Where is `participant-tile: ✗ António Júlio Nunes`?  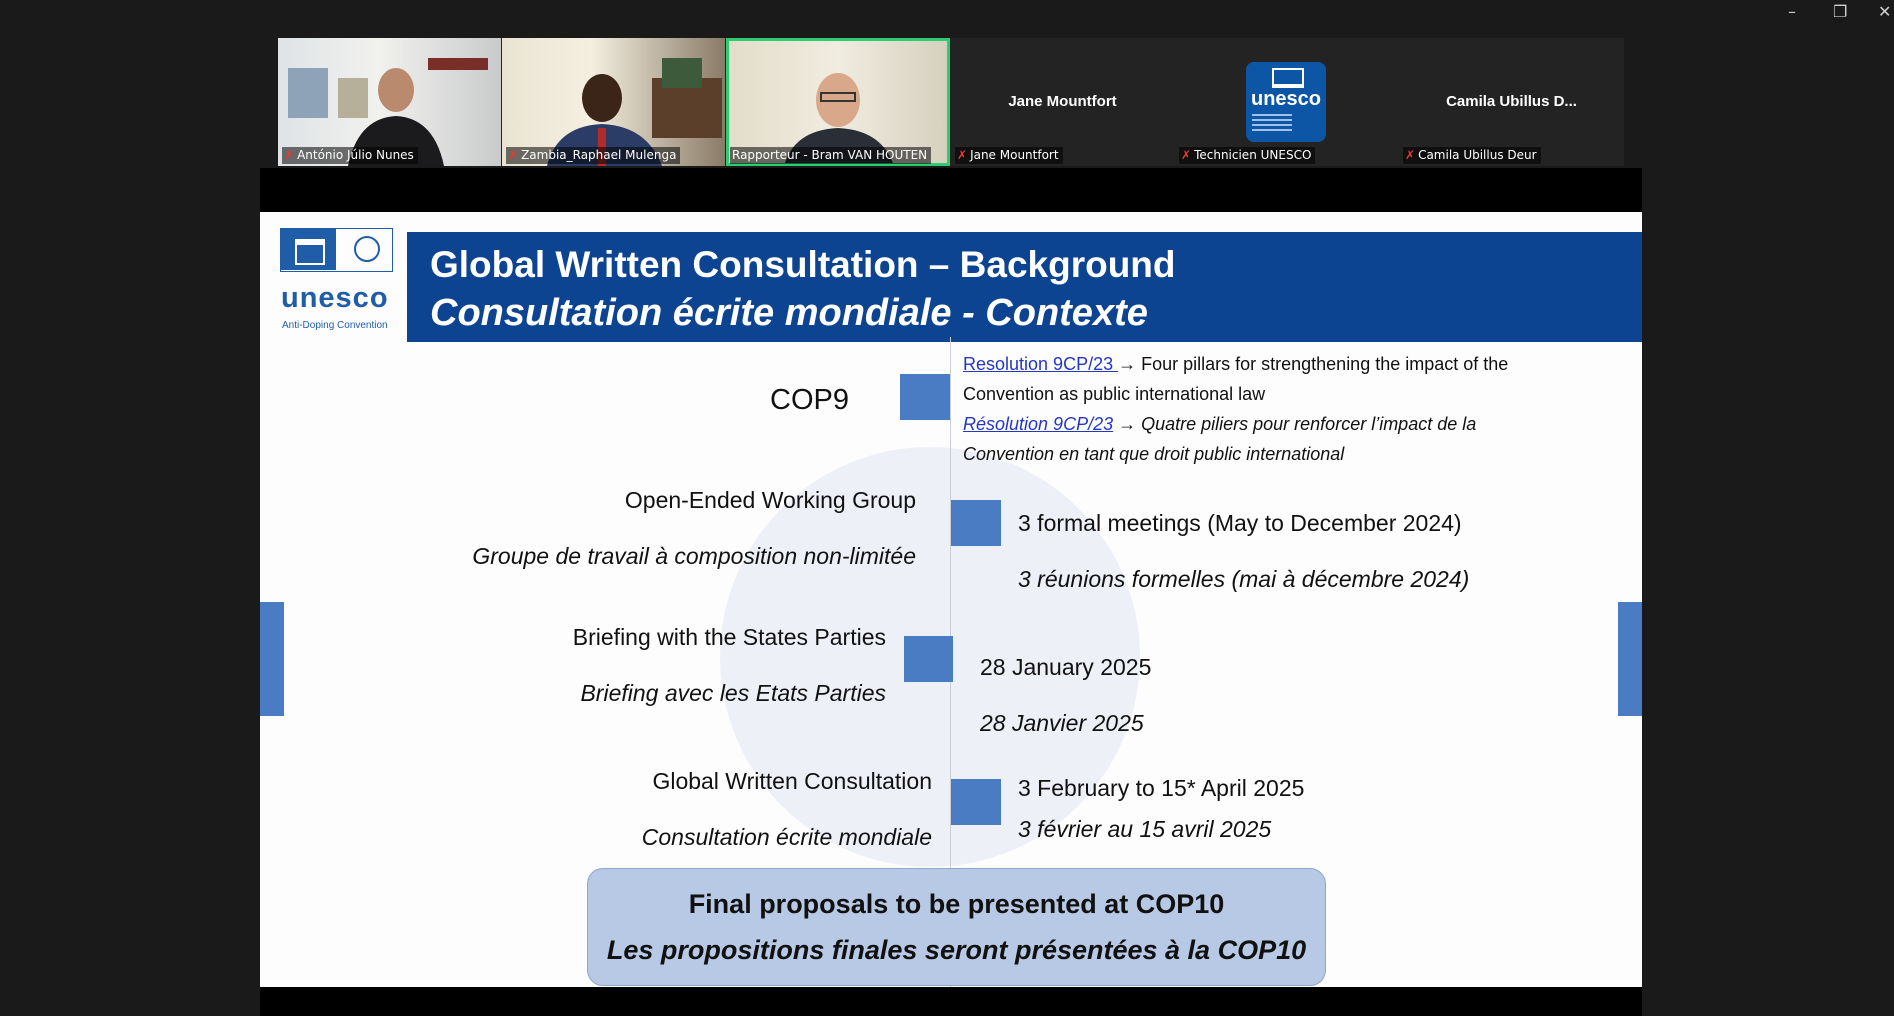 participant-tile: ✗ António Júlio Nunes is located at coordinates (389, 102).